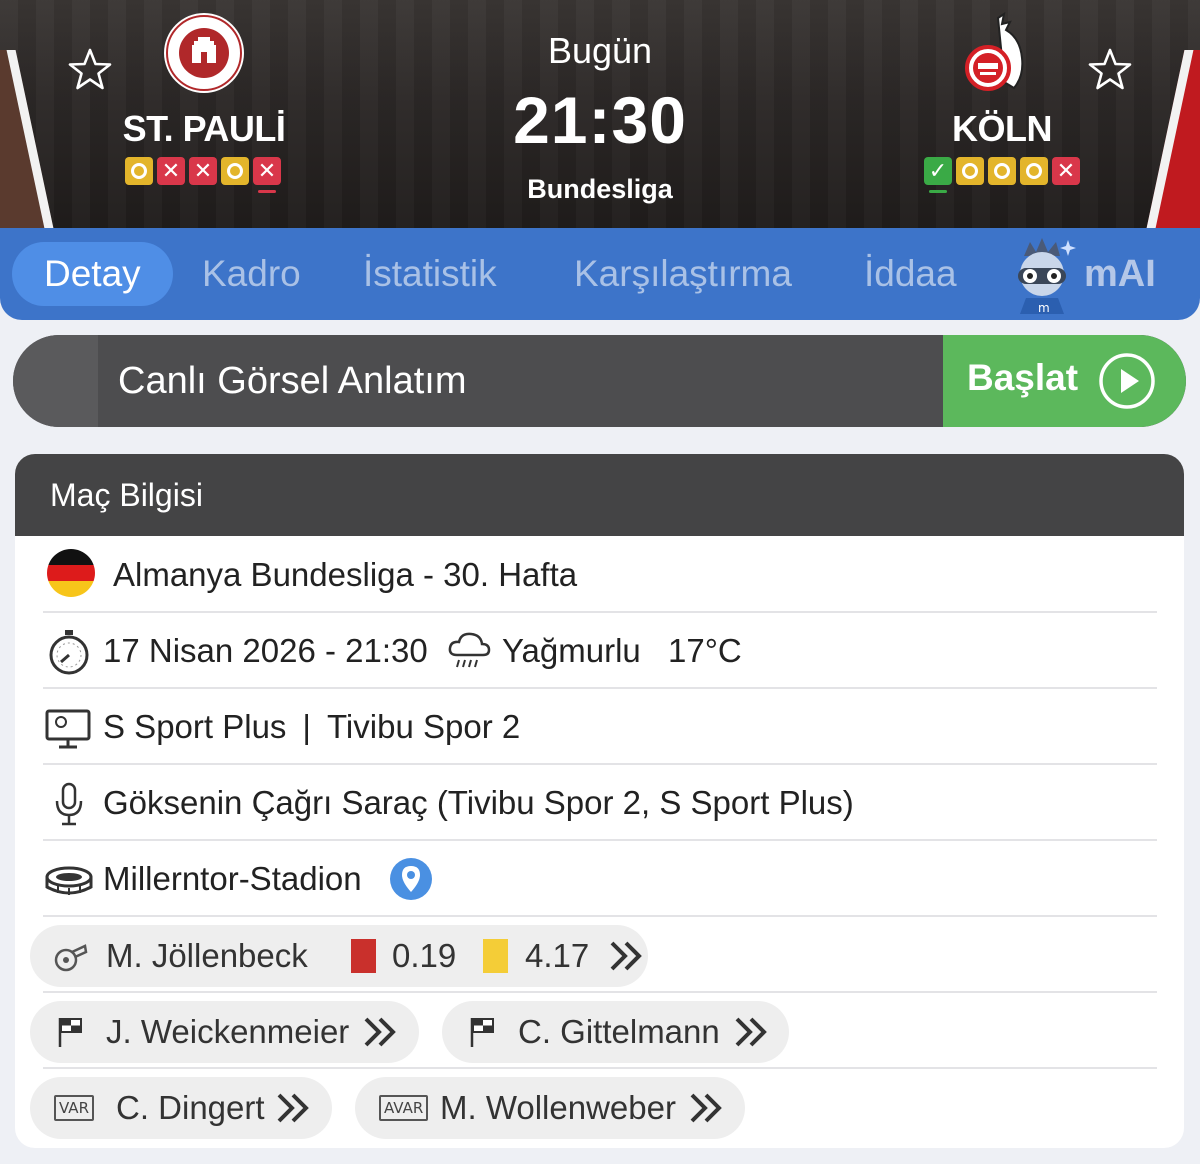  Describe the element at coordinates (599, 495) in the screenshot. I see `match-info-header: Maç Bilgisi` at that location.